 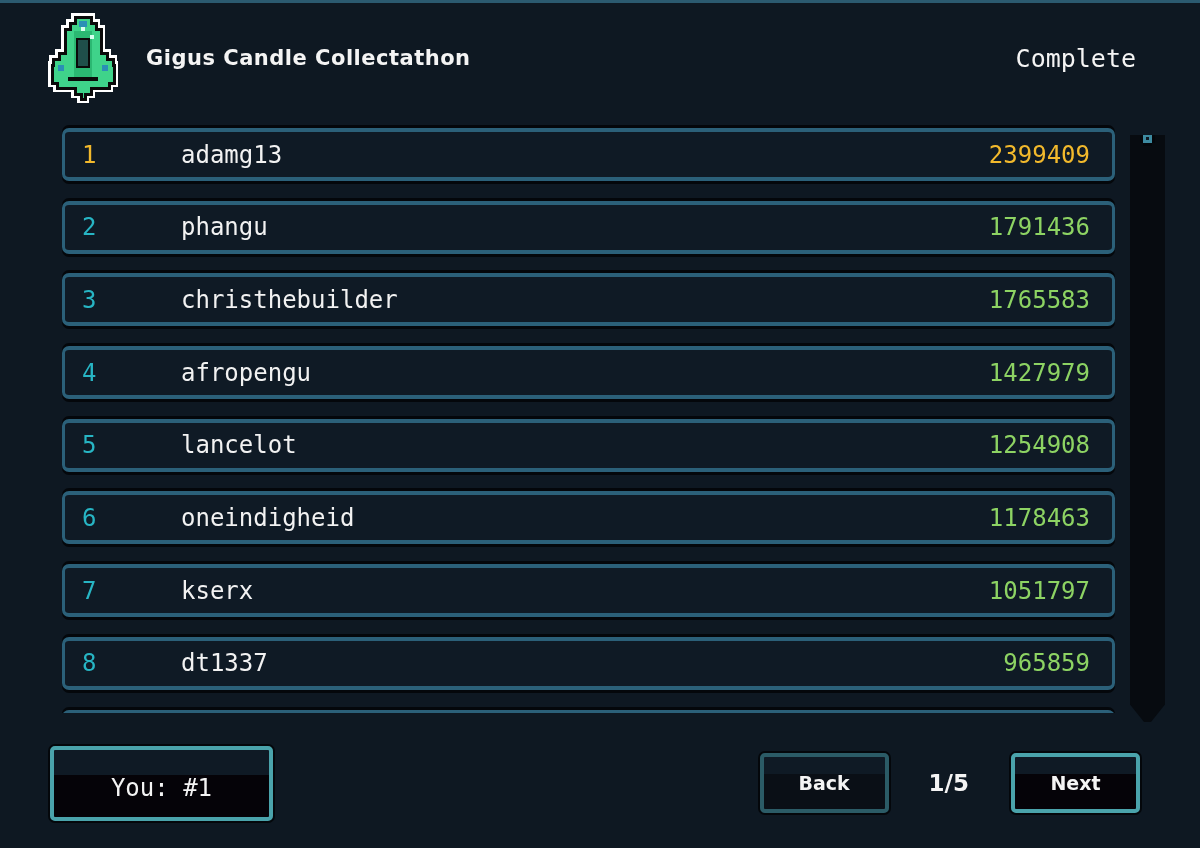 What do you see at coordinates (90, 227) in the screenshot?
I see `rank-text: 2` at bounding box center [90, 227].